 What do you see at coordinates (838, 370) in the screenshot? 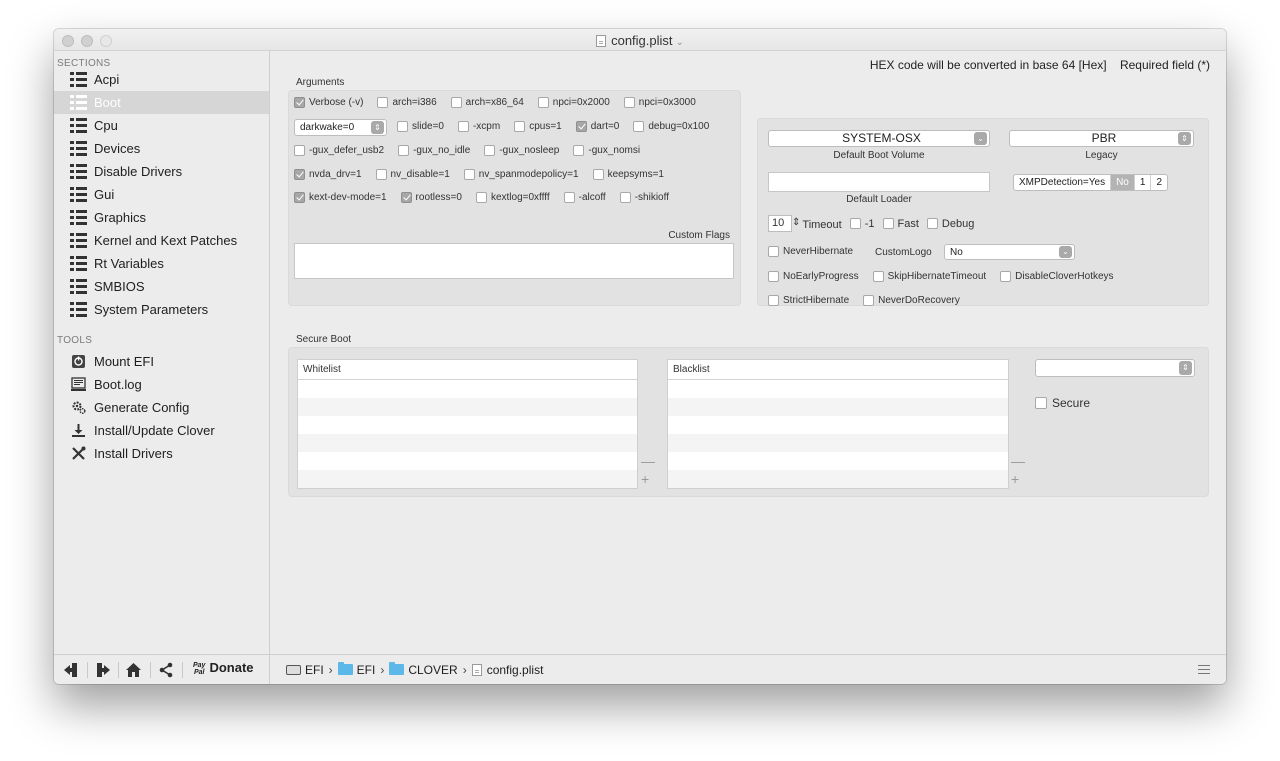
I see `blacklist-header: Blacklist` at bounding box center [838, 370].